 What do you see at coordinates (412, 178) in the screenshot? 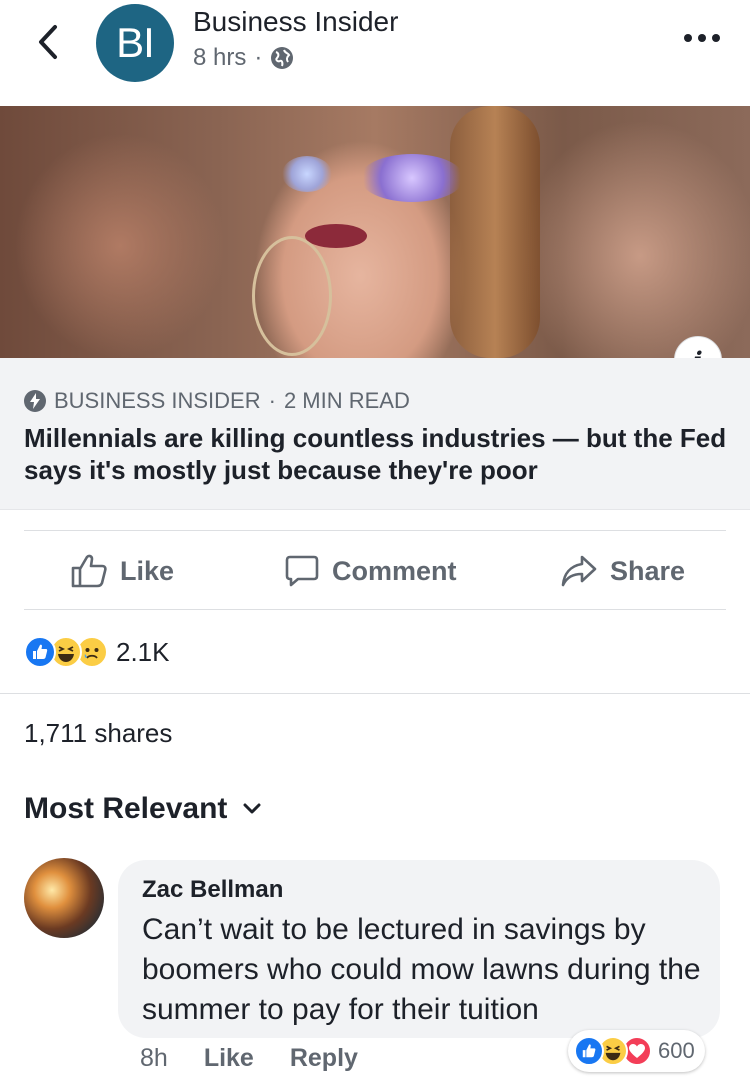
I see `photo-glitter-right` at bounding box center [412, 178].